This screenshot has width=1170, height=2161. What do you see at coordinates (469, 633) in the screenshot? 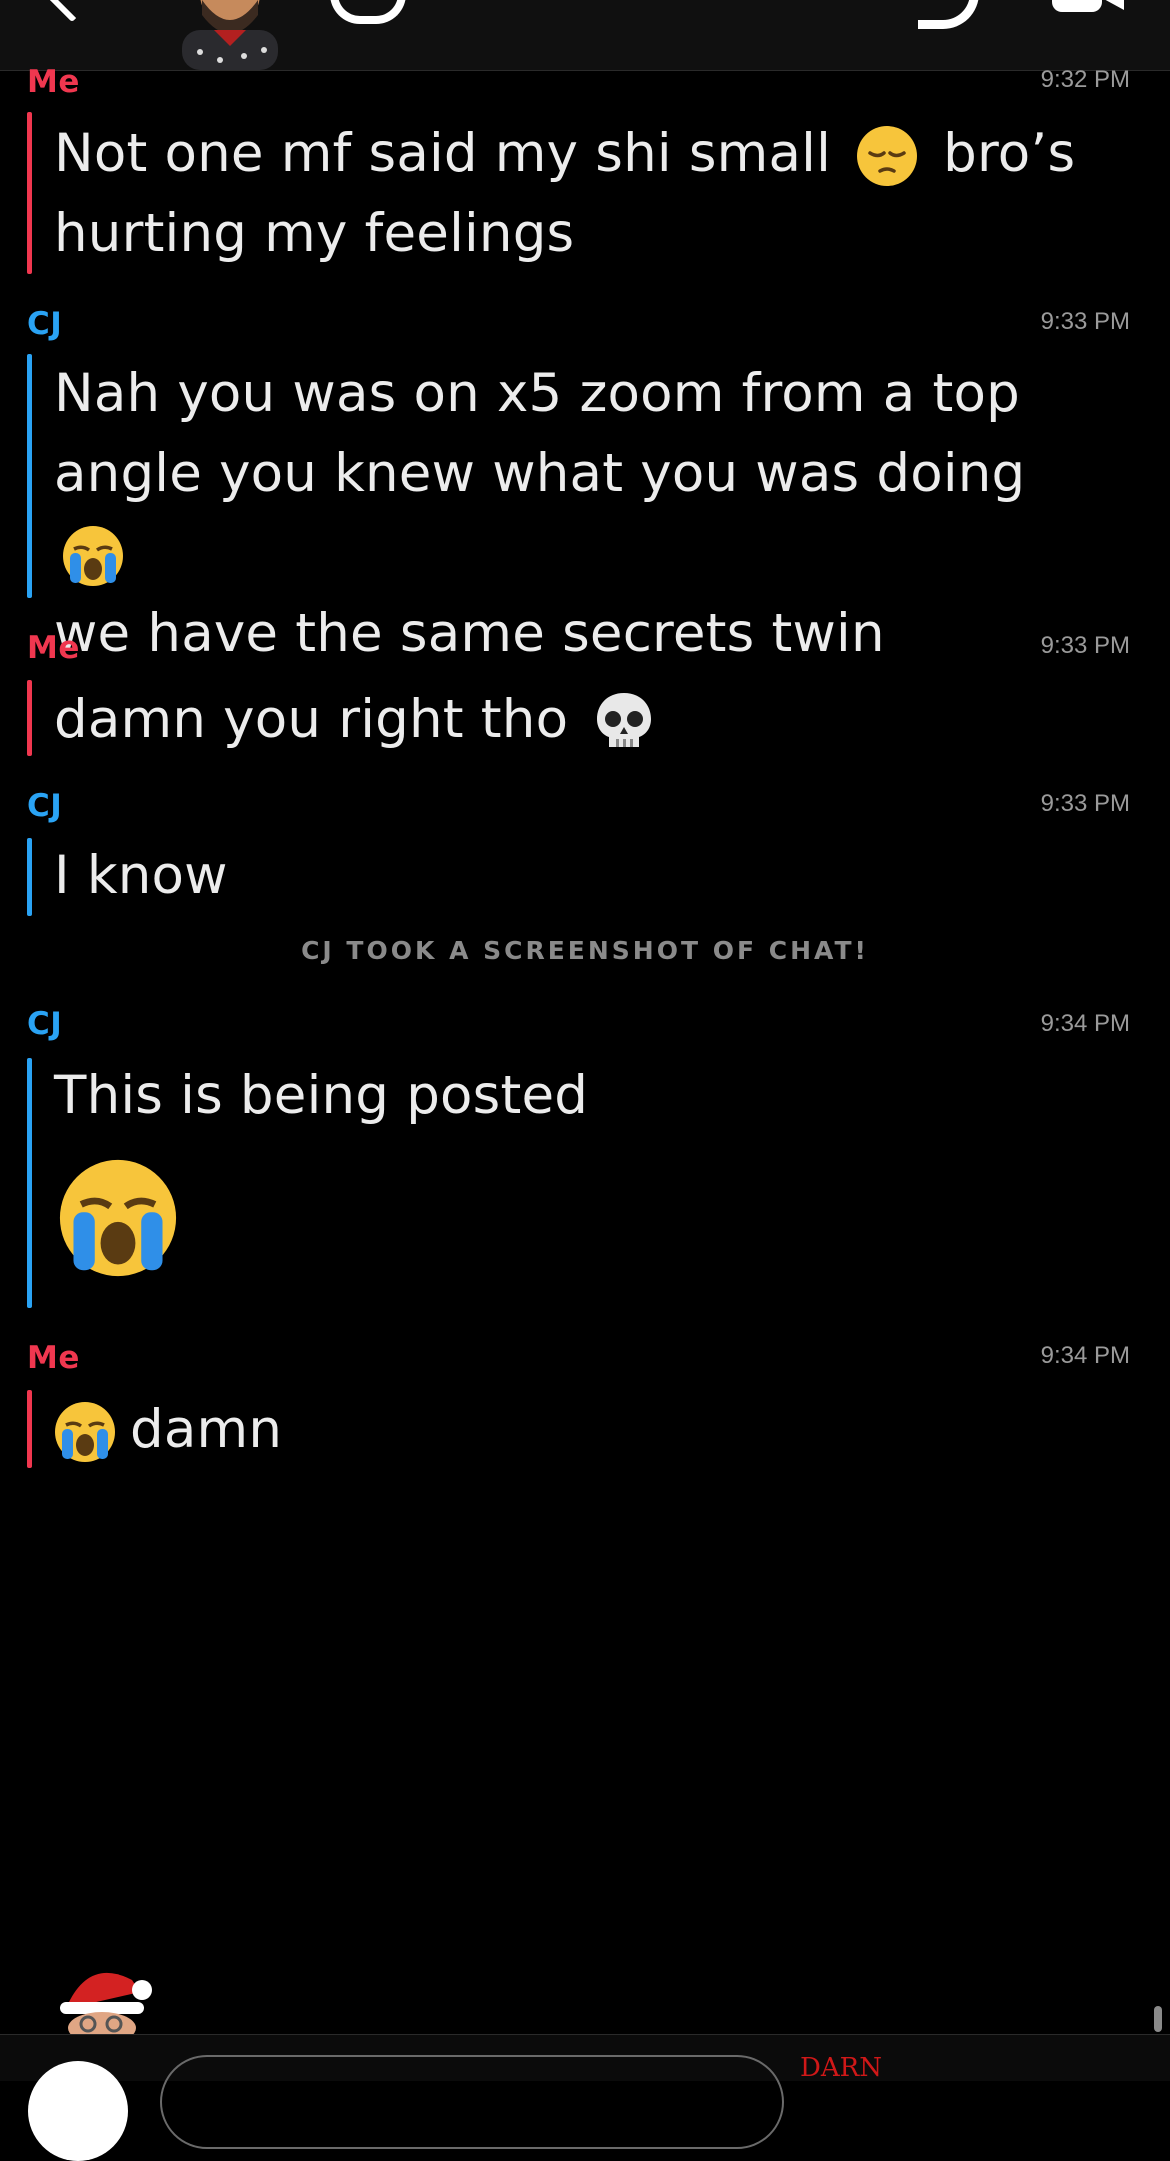
I see `message-line: we have the same secrets twin` at bounding box center [469, 633].